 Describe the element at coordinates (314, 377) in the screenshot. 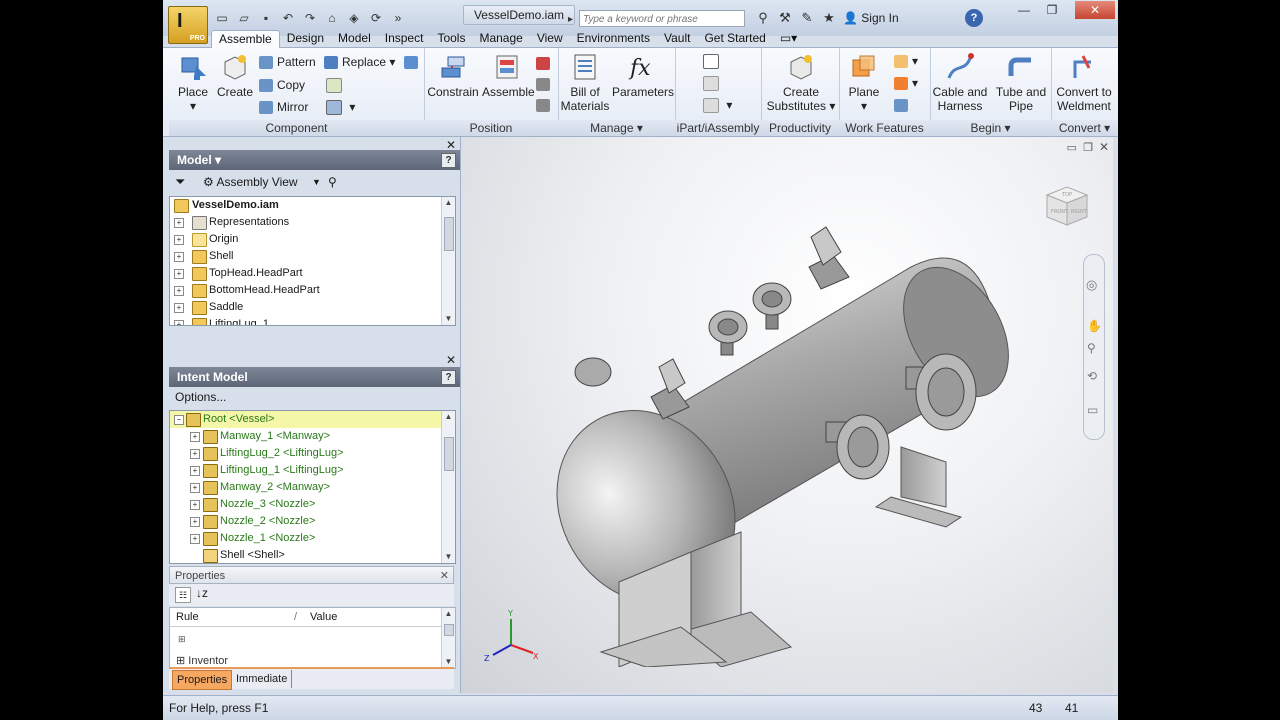

I see `intent-panel-header: Intent Model ?` at that location.